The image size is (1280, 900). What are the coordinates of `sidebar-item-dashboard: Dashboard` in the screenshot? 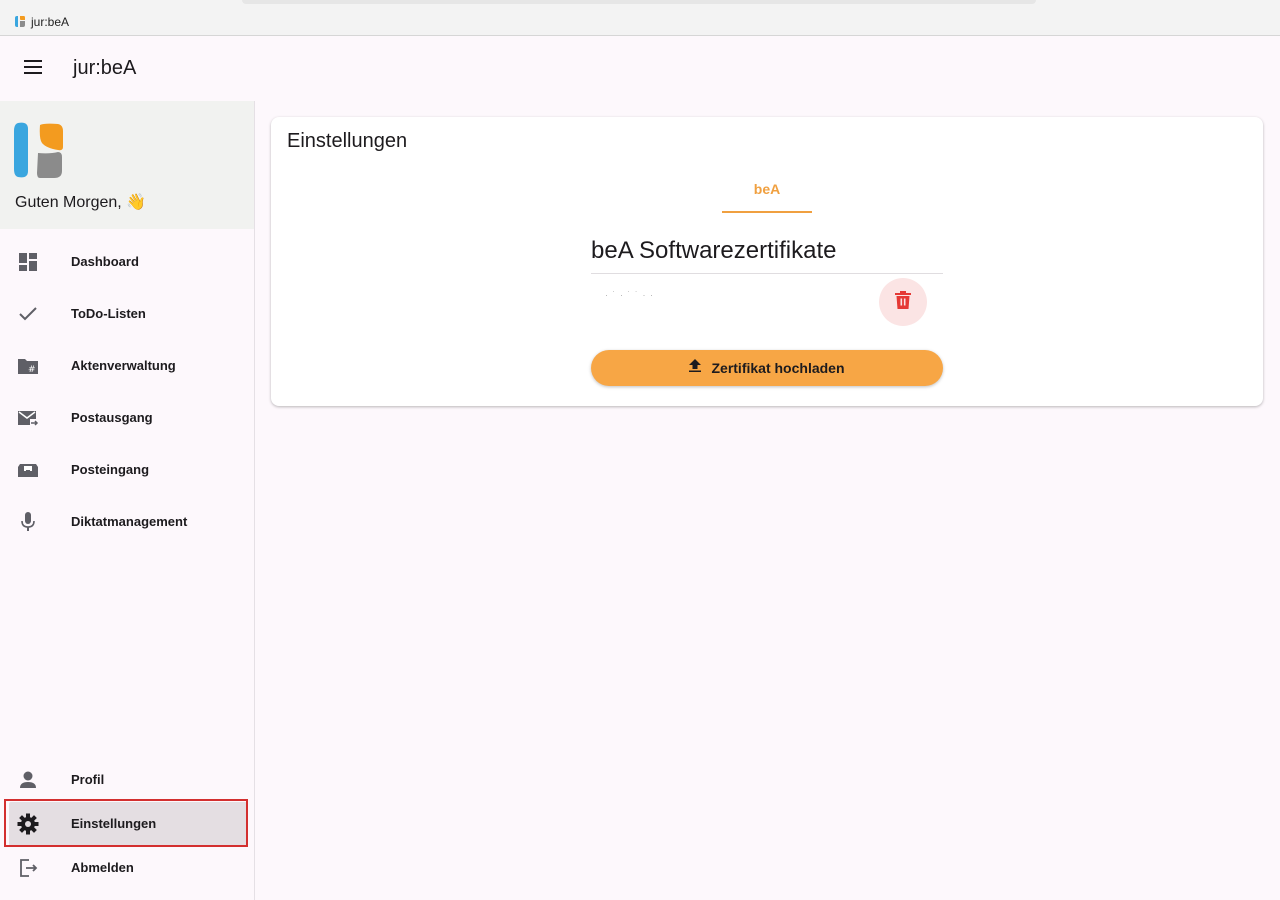 It's located at (127, 262).